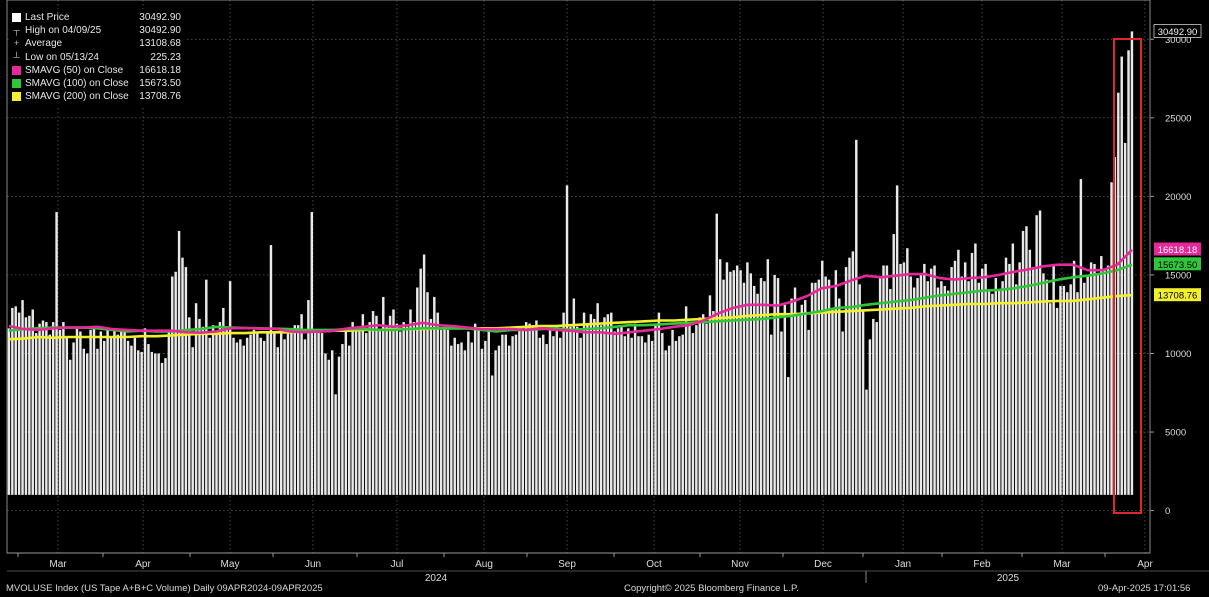  What do you see at coordinates (1178, 354) in the screenshot?
I see `y-tick-label: 10000` at bounding box center [1178, 354].